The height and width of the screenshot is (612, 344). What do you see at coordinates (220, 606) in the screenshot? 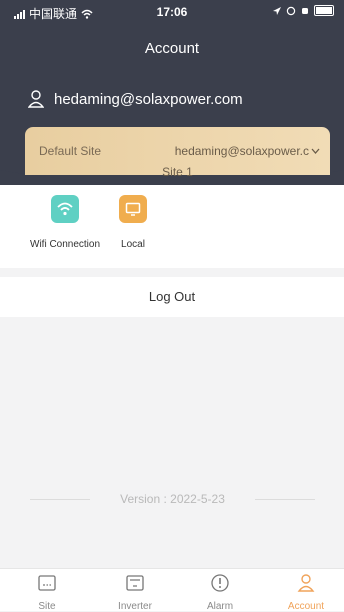
I see `tab-alarm-label: Alarm` at bounding box center [220, 606].